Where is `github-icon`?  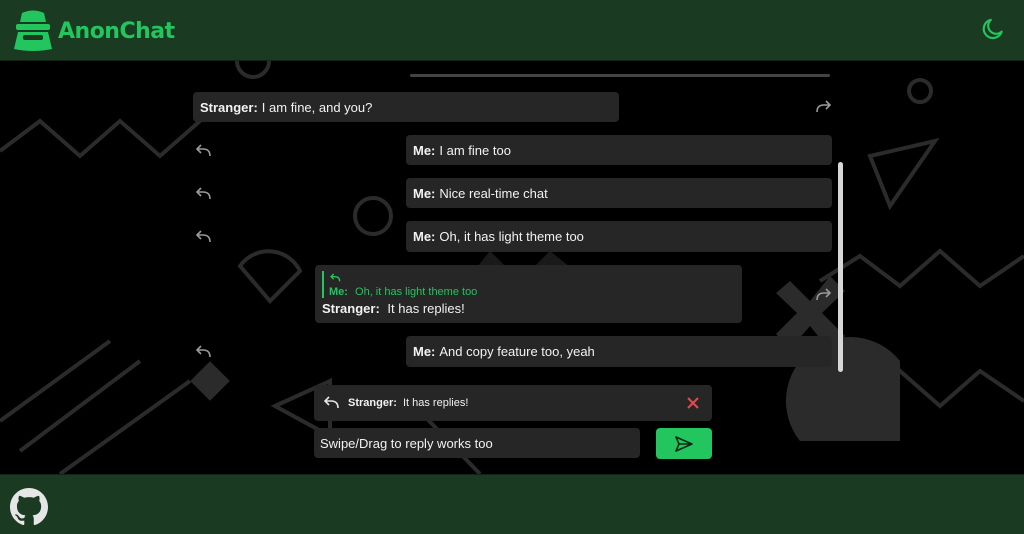
github-icon is located at coordinates (29, 507).